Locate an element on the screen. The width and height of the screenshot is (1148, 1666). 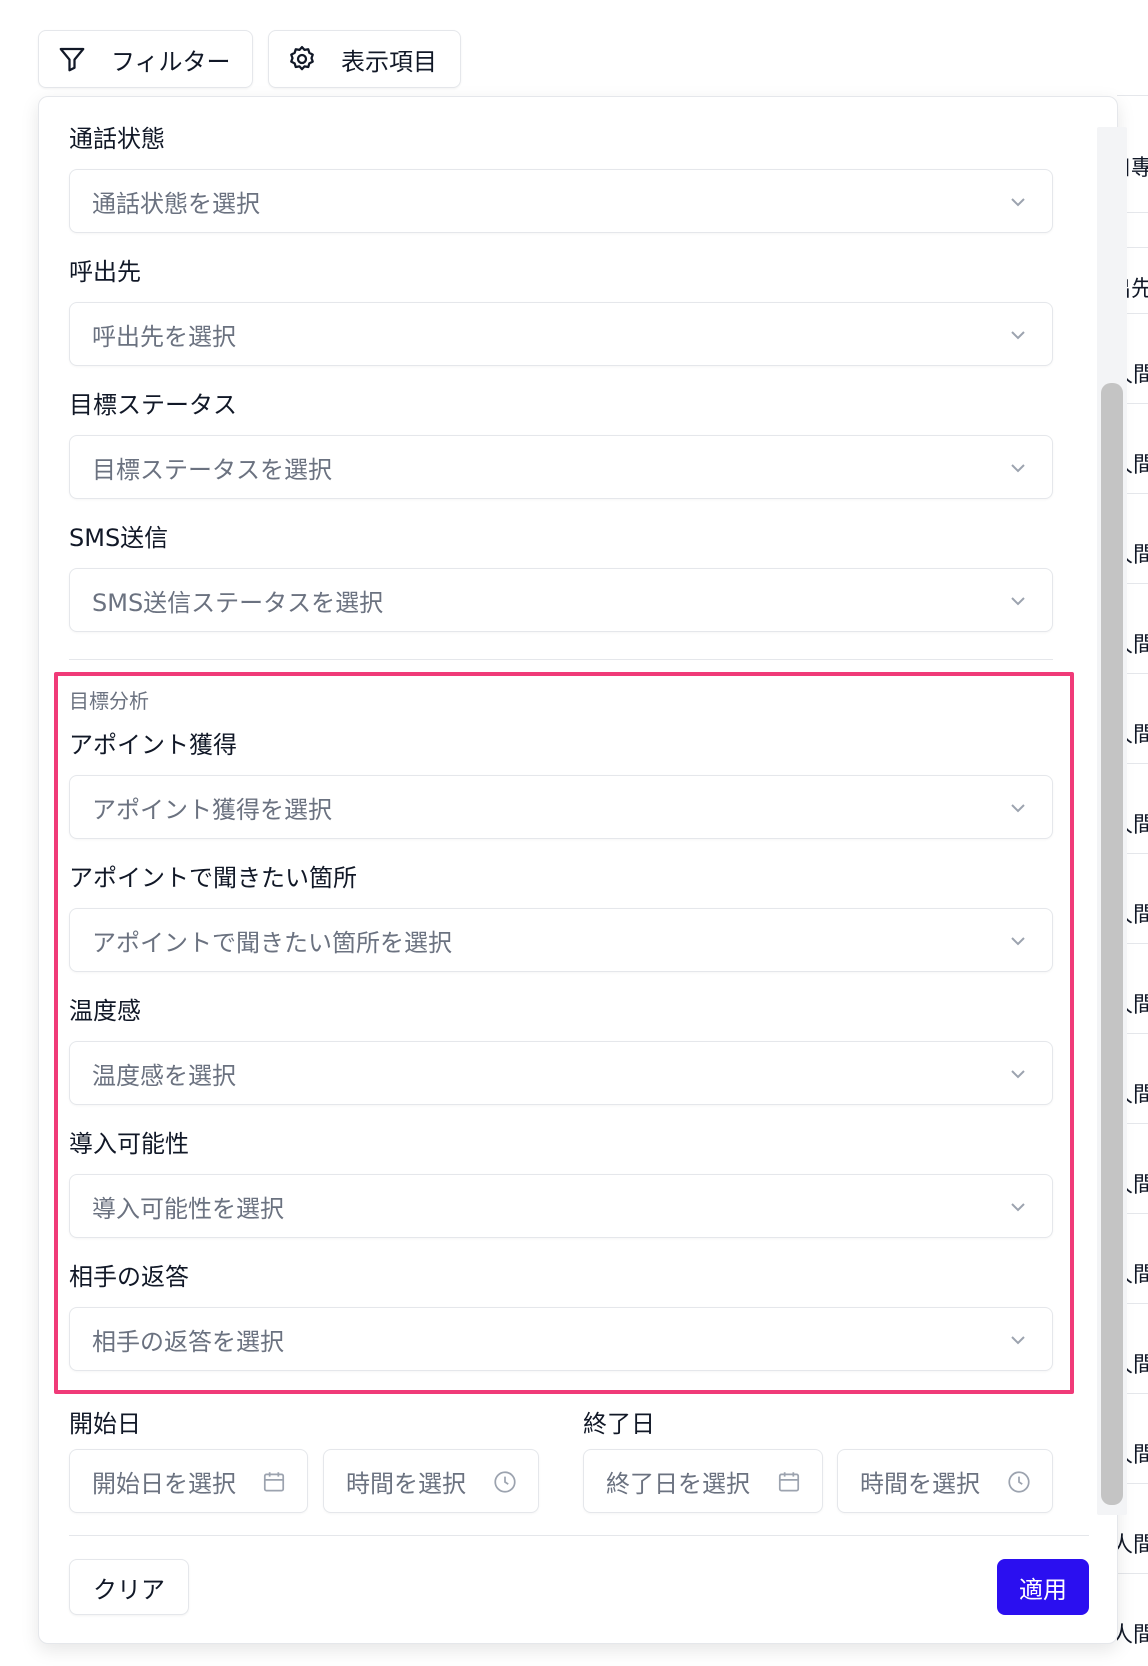
end-time-picker: 時間を選択 is located at coordinates (945, 1481).